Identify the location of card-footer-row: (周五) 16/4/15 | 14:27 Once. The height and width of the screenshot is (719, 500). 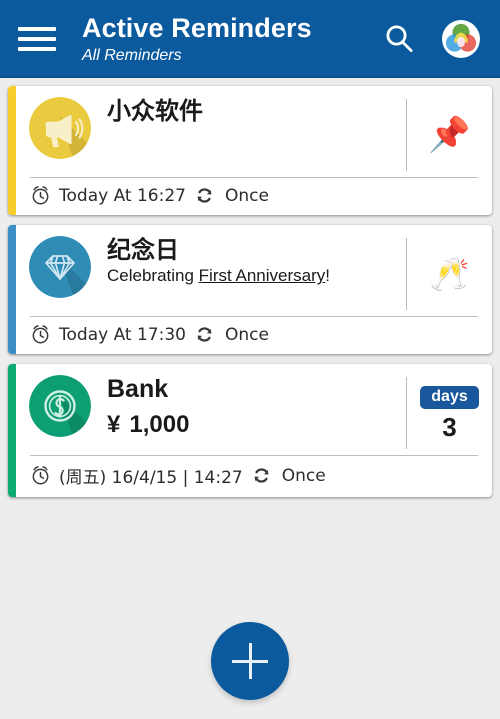
(254, 476).